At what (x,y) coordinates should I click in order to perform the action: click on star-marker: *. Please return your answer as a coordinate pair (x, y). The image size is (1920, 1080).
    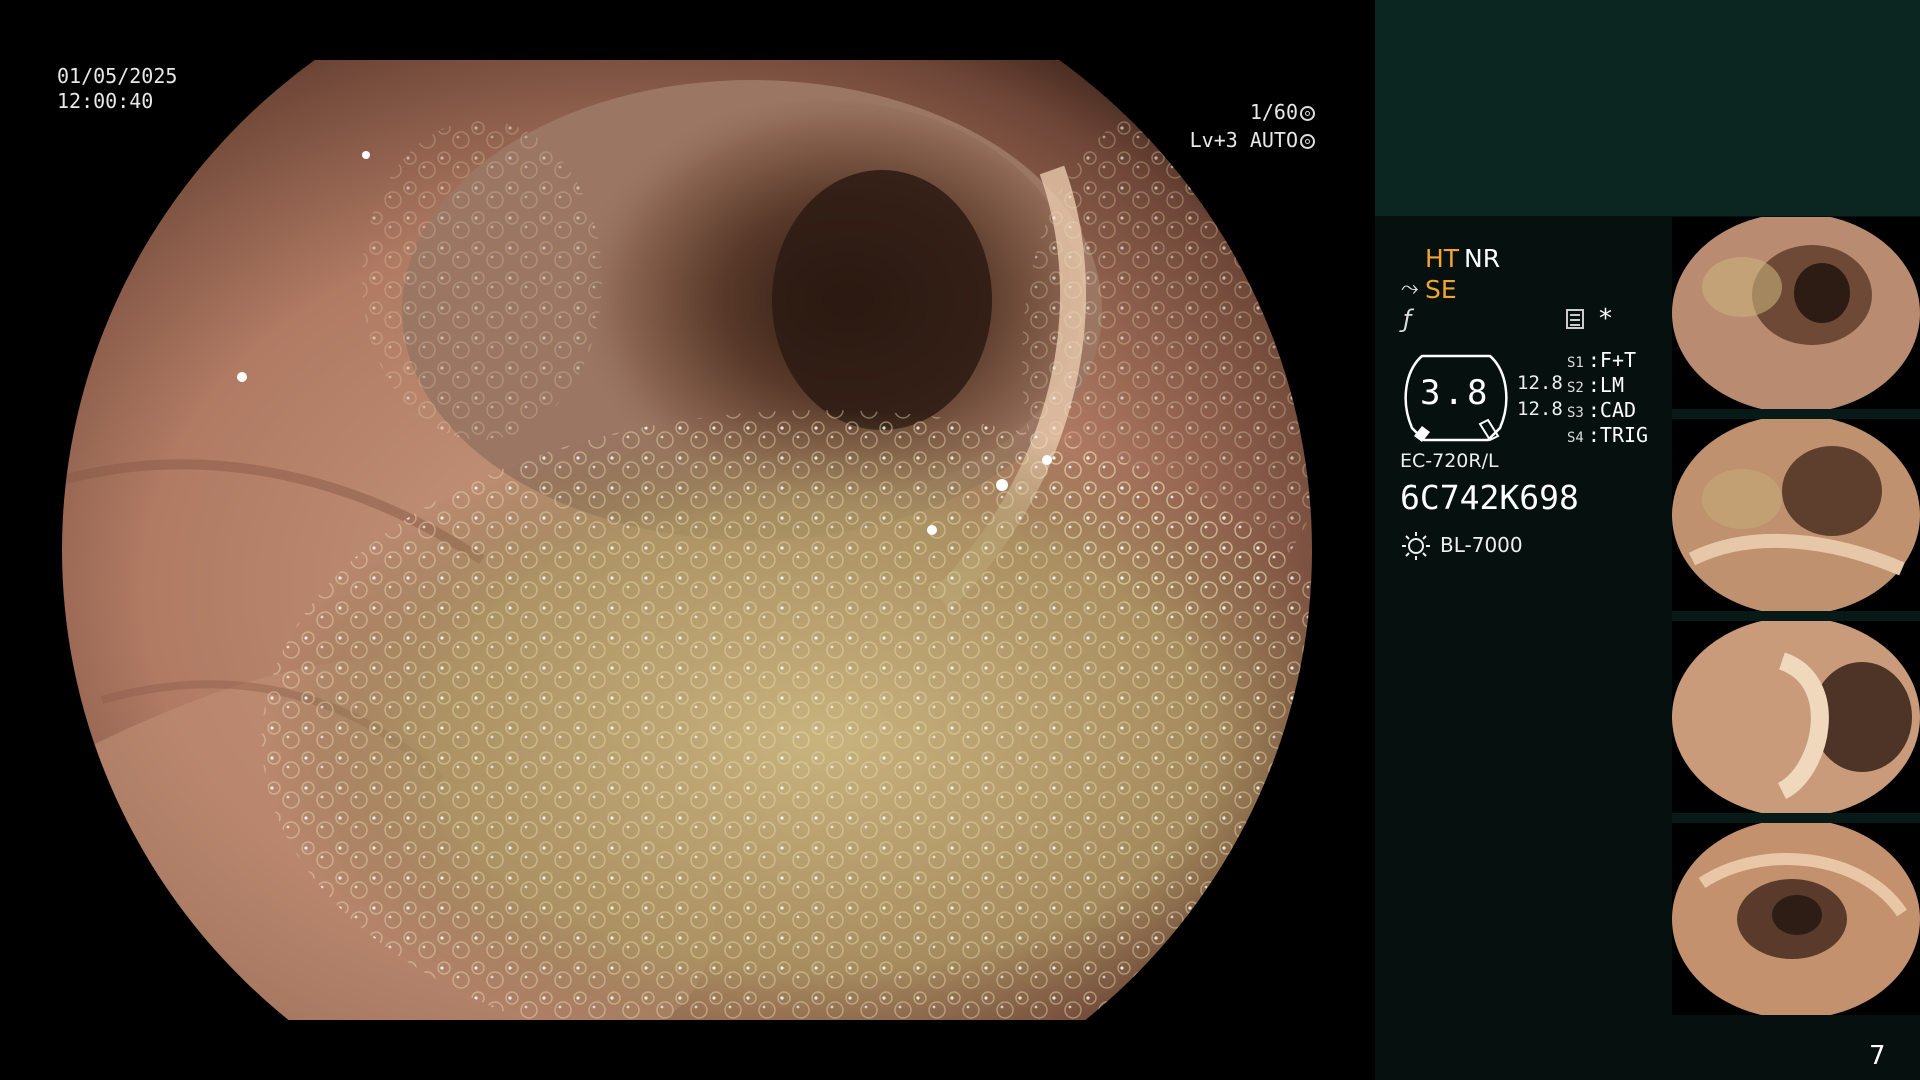
    Looking at the image, I should click on (1605, 319).